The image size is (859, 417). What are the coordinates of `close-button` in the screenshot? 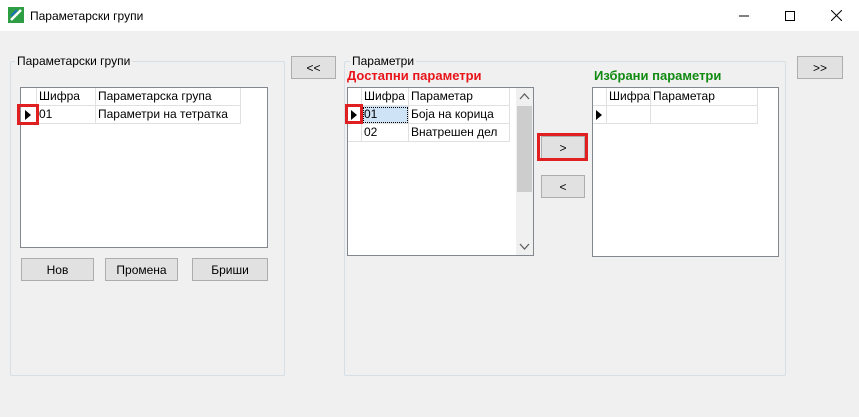 It's located at (836, 15).